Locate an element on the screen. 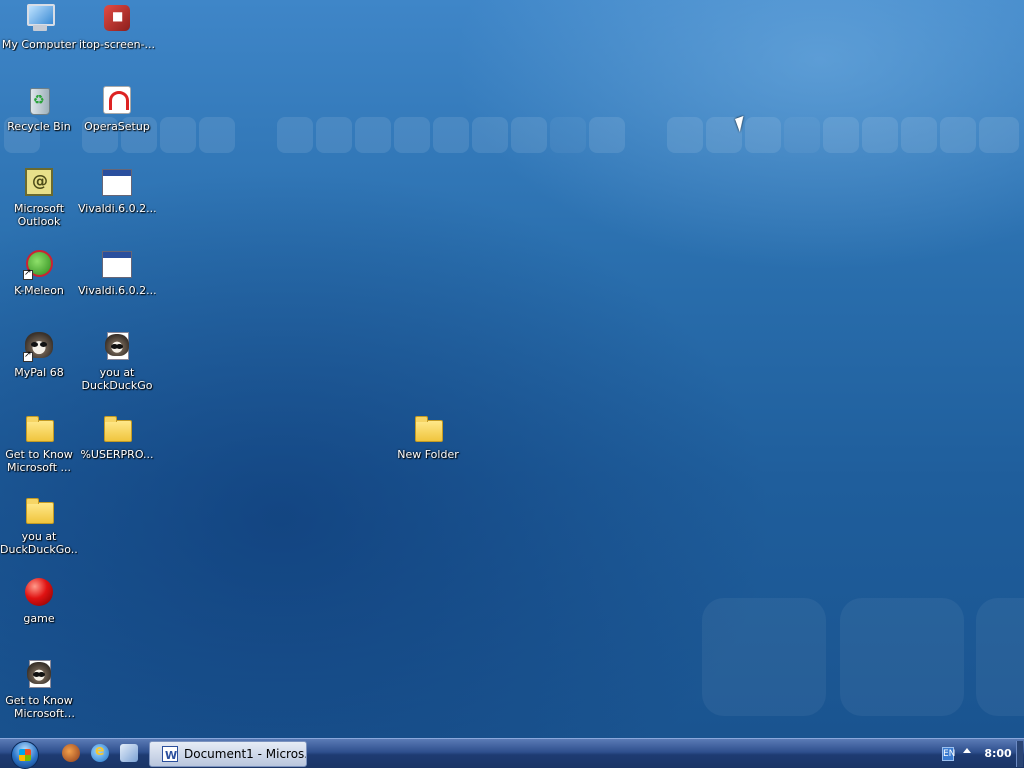  recycle-bin-icon is located at coordinates (39, 100).